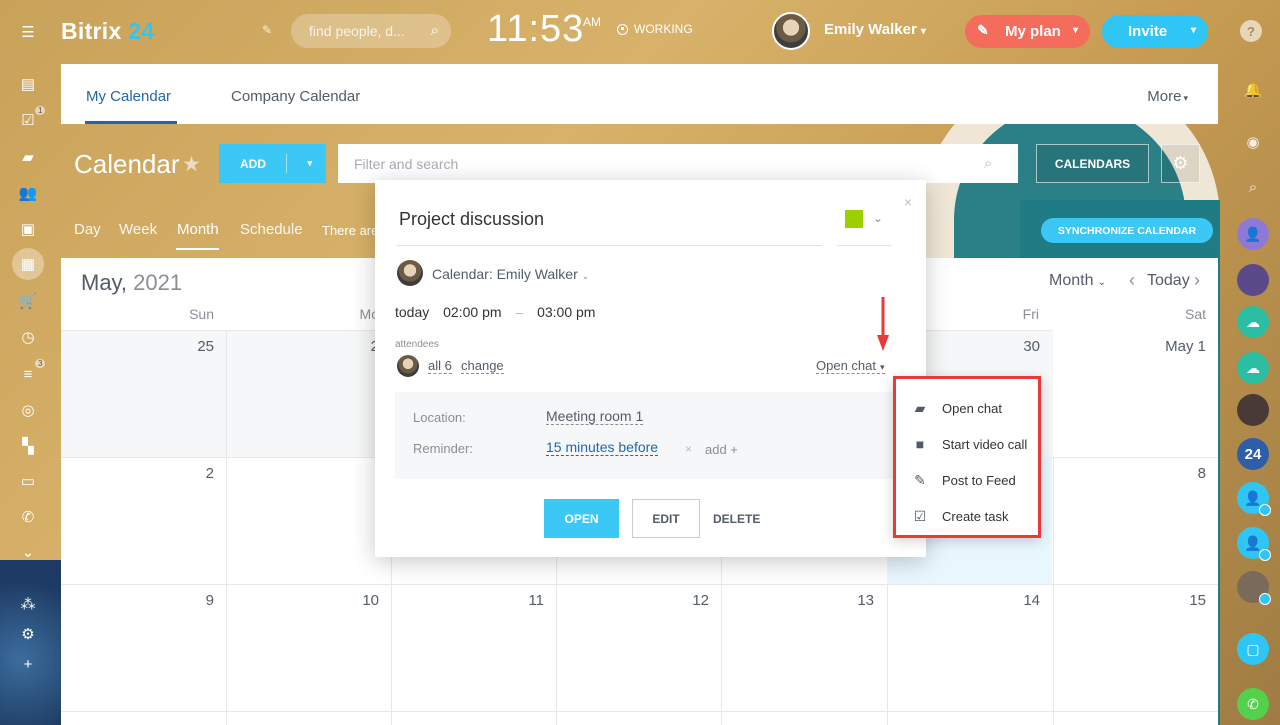 The width and height of the screenshot is (1280, 725). Describe the element at coordinates (271, 229) in the screenshot. I see `view-schedule: Schedule` at that location.